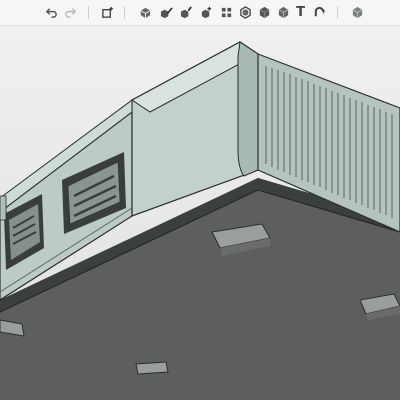 The height and width of the screenshot is (400, 400). Describe the element at coordinates (3, 208) in the screenshot. I see `left-edge-tab` at that location.